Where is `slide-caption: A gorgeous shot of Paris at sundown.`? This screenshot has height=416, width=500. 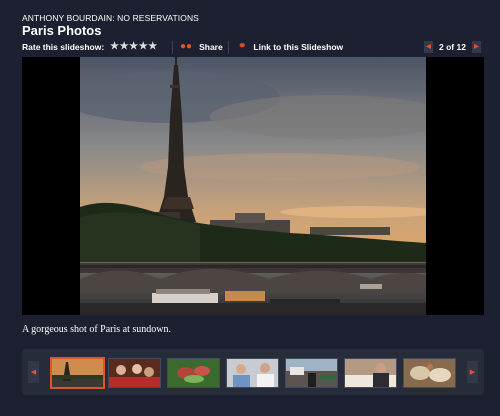
slide-caption: A gorgeous shot of Paris at sundown. is located at coordinates (96, 329).